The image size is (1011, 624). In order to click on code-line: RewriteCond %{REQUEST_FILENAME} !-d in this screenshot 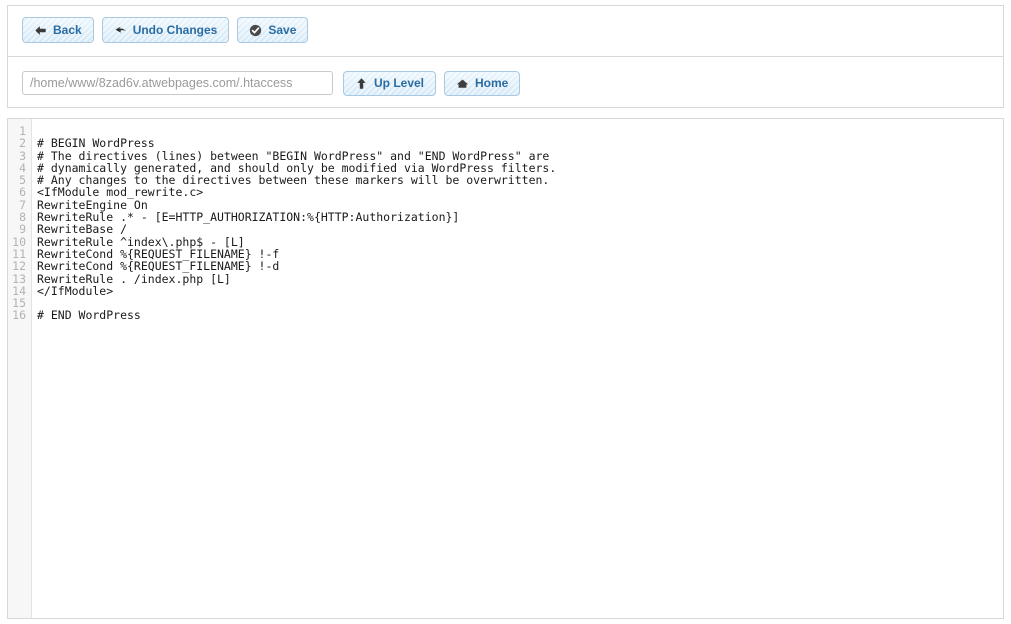, I will do `click(158, 266)`.